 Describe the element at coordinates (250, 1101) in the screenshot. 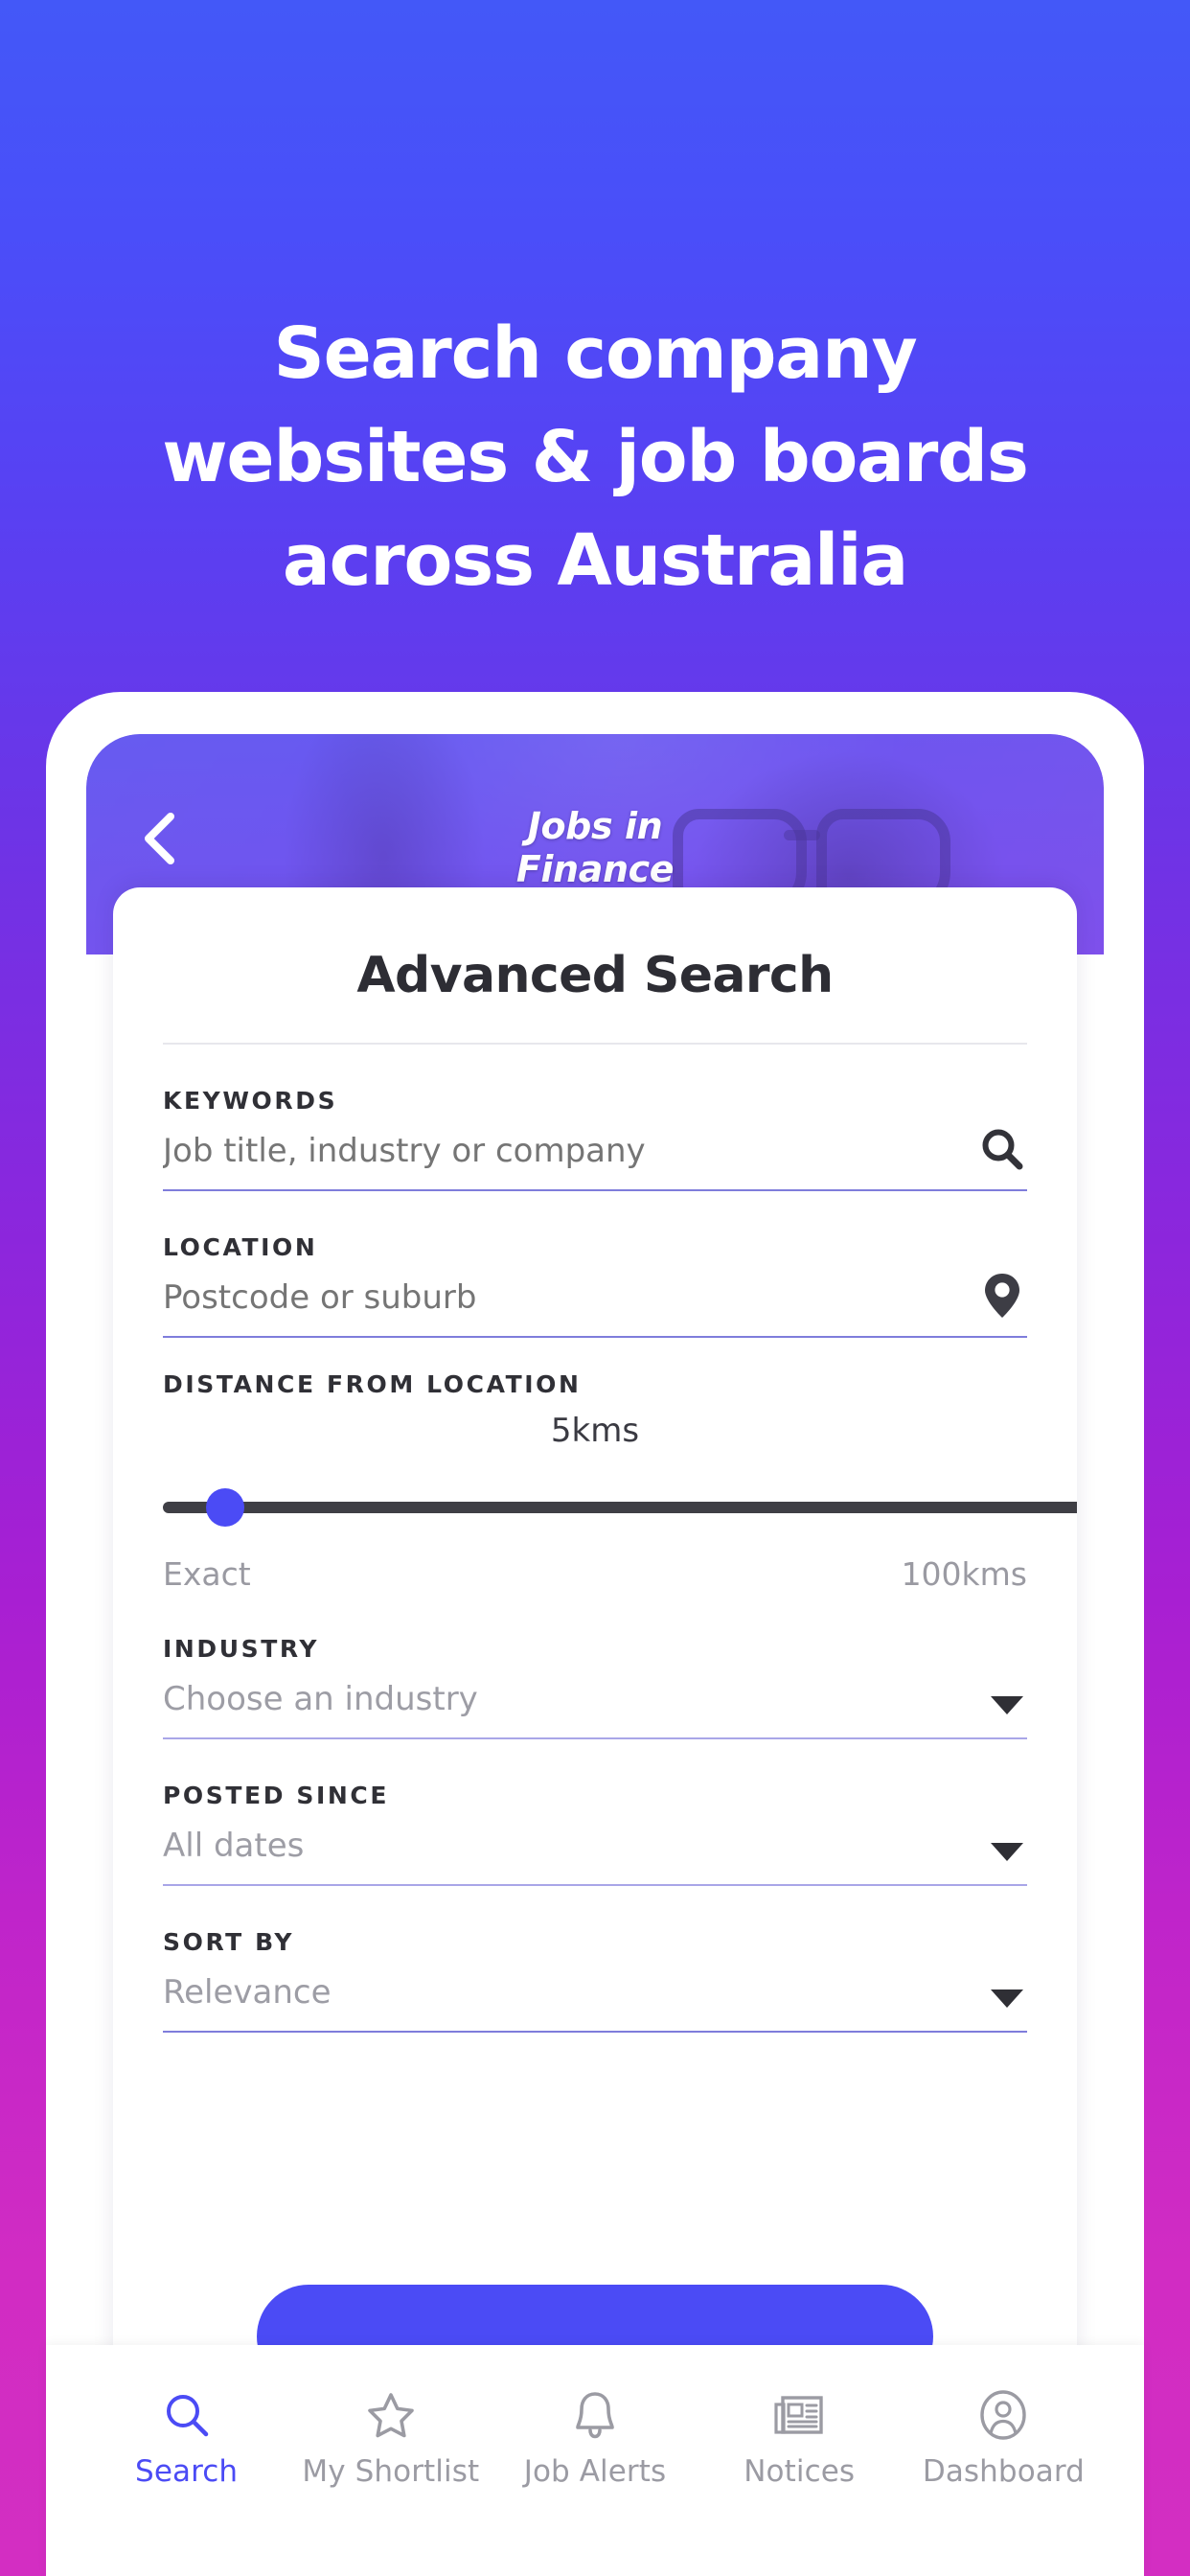

I see `keywords-label: KEYWORDS` at that location.